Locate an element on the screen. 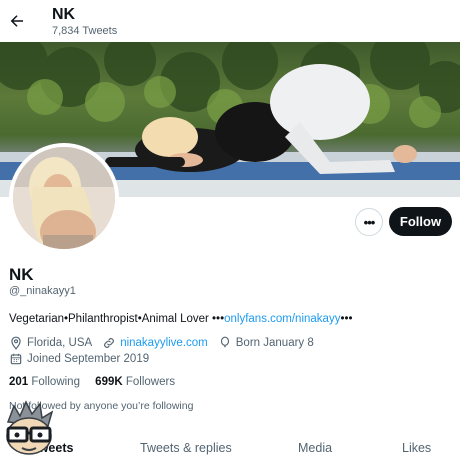  location-text: Florida, USA is located at coordinates (60, 343).